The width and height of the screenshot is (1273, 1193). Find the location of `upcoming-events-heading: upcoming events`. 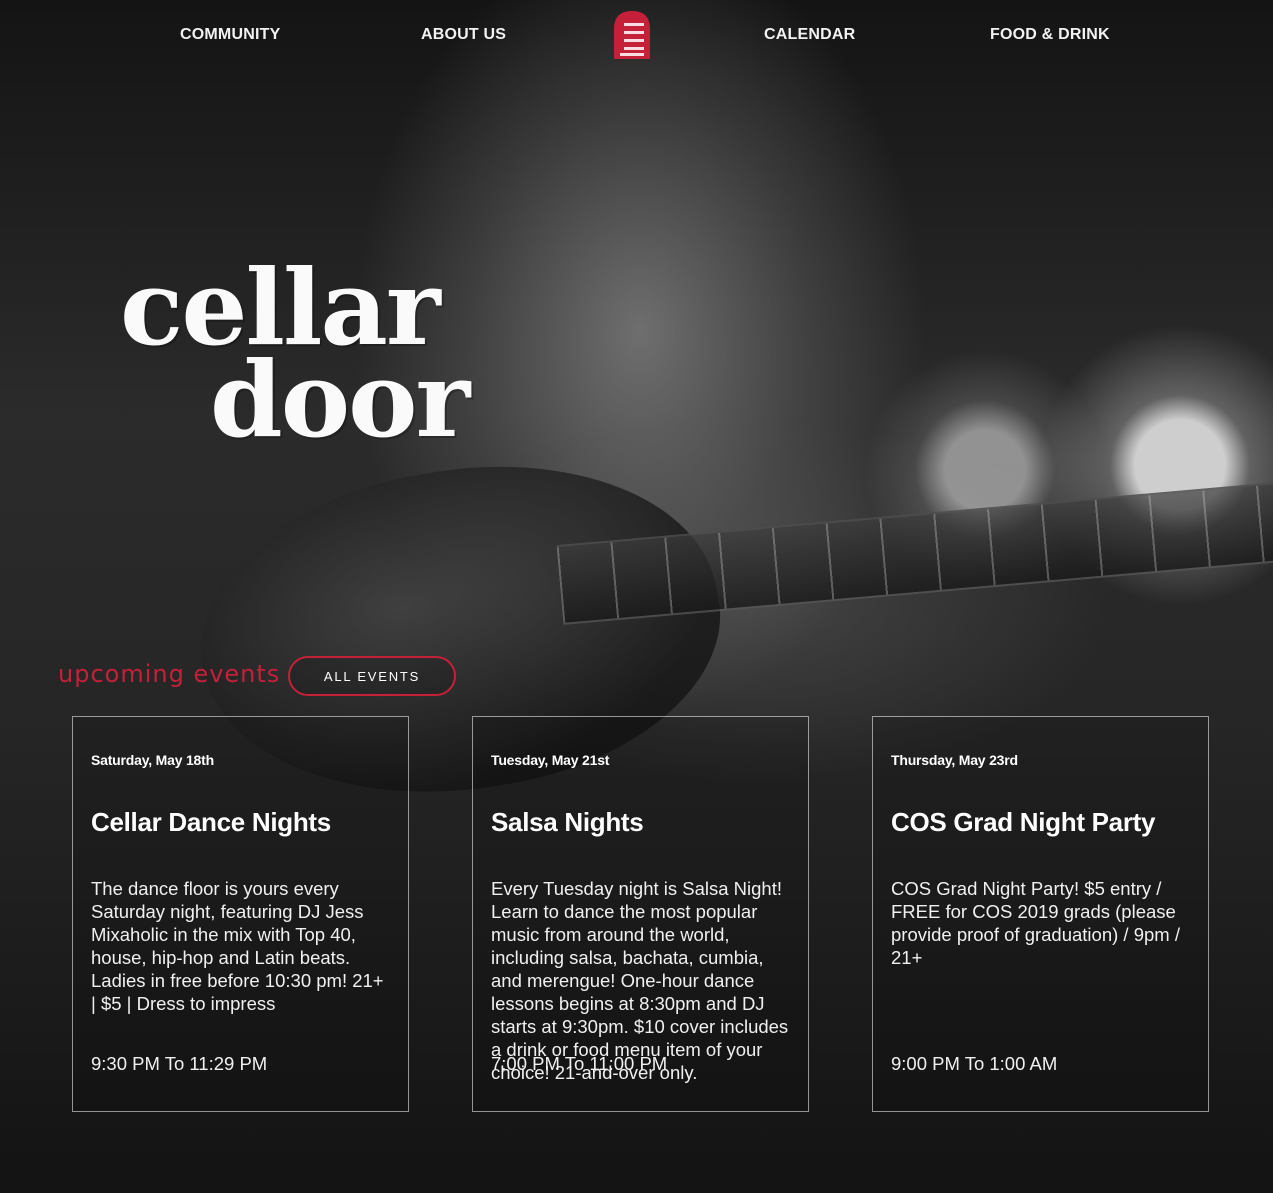

upcoming-events-heading: upcoming events is located at coordinates (169, 674).